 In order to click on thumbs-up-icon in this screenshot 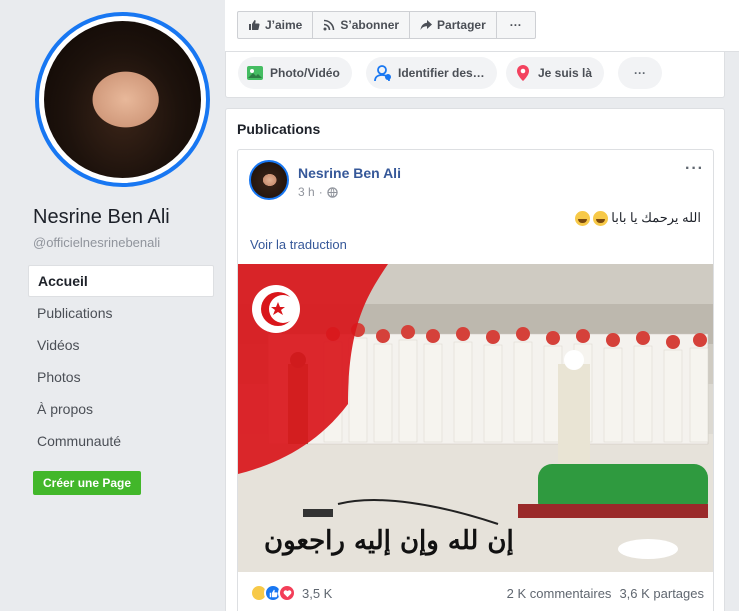, I will do `click(254, 25)`.